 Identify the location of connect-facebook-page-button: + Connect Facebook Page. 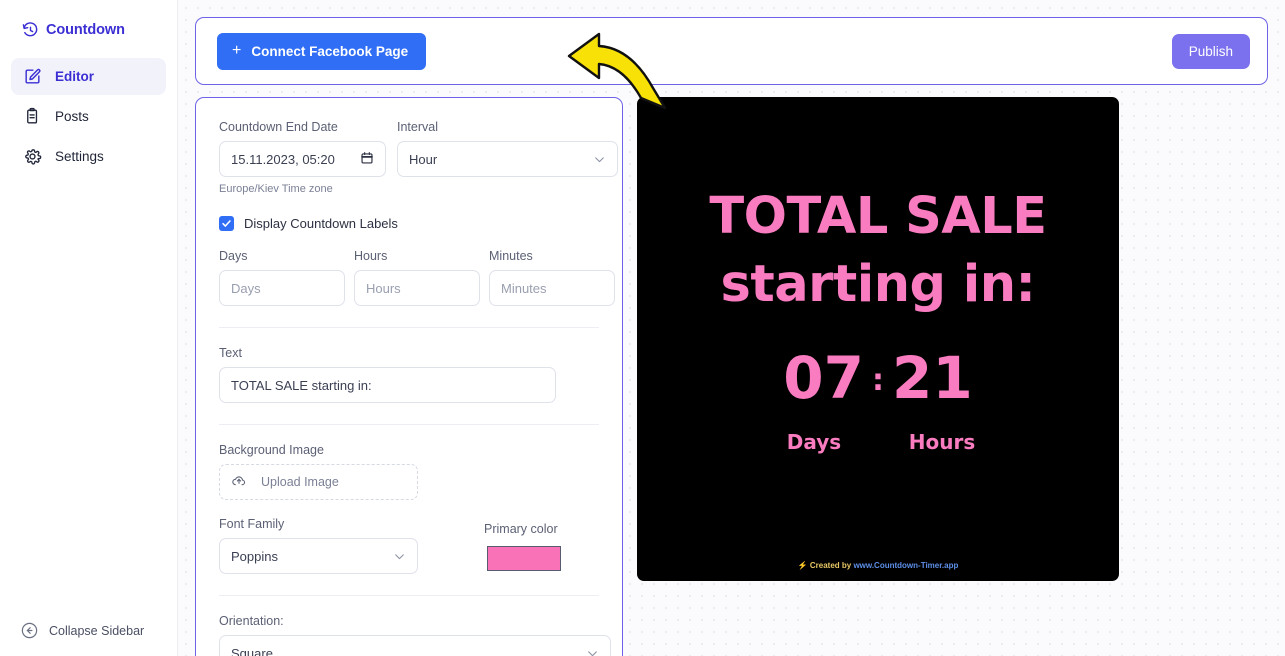
(322, 51).